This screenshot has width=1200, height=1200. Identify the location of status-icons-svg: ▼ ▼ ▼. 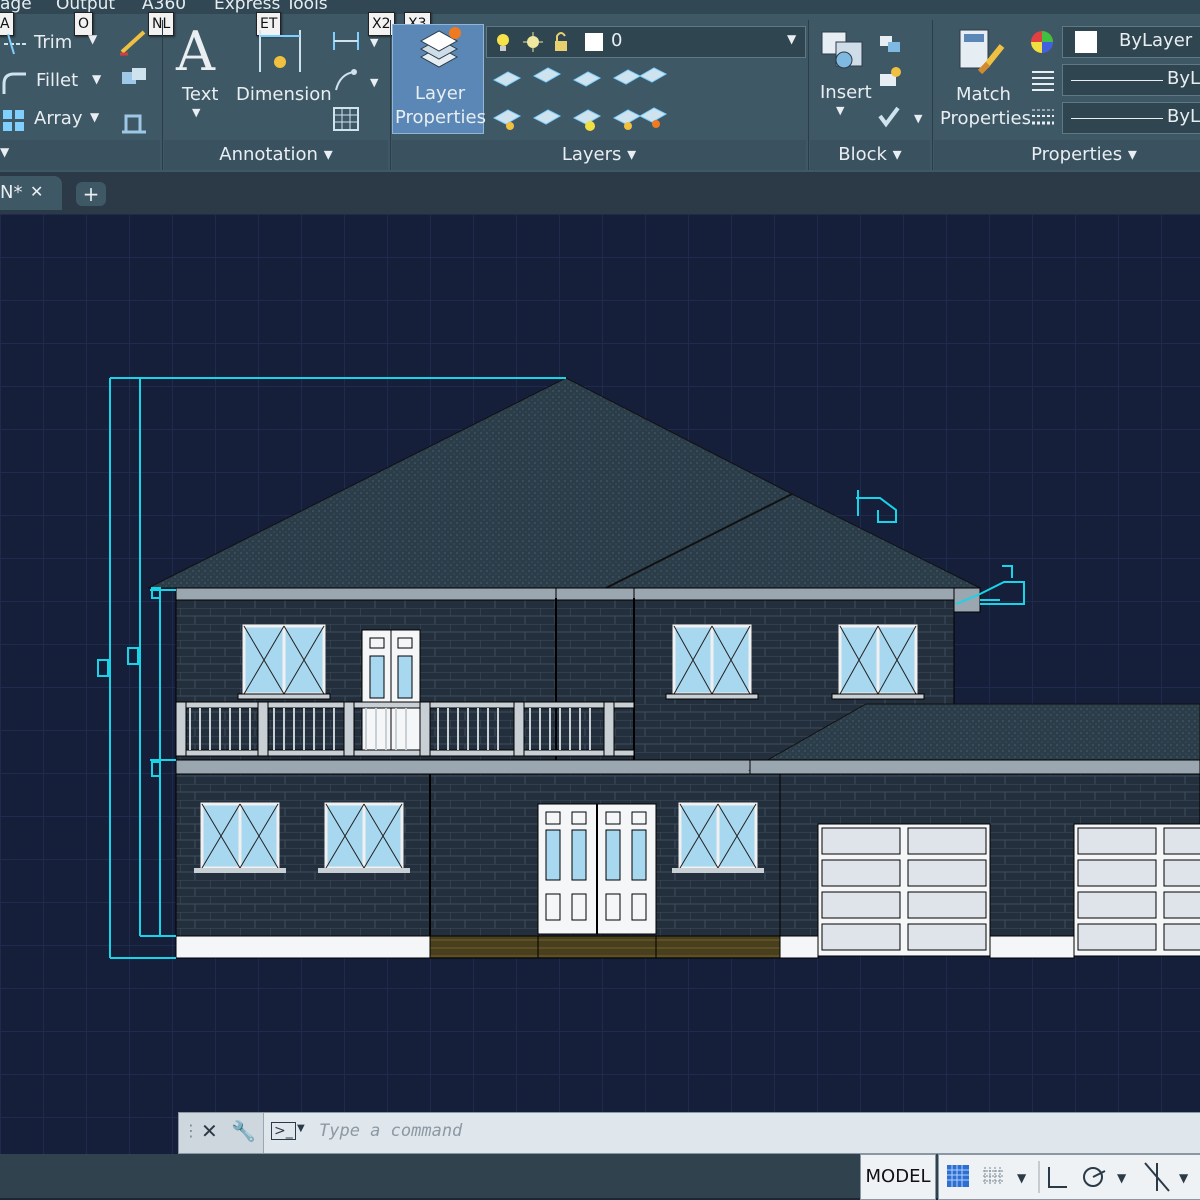
(1068, 1177).